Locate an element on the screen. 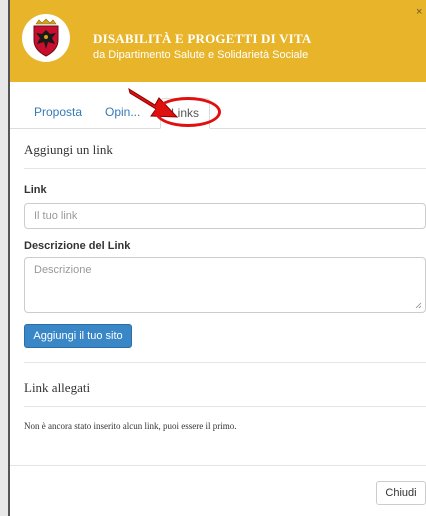 This screenshot has width=426, height=516. coat-of-arms-icon is located at coordinates (46, 38).